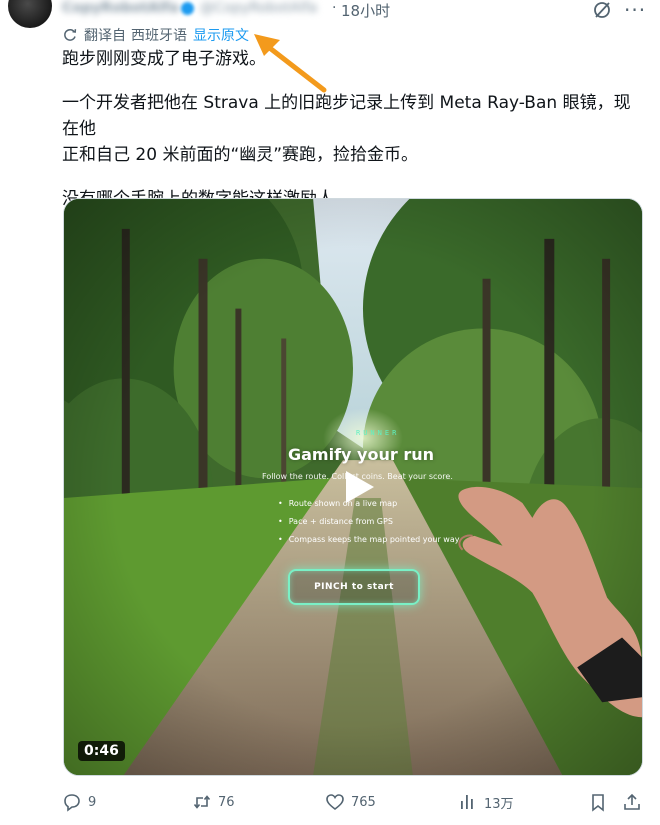 The height and width of the screenshot is (825, 660). Describe the element at coordinates (213, 802) in the screenshot. I see `retweet-button: 76` at that location.